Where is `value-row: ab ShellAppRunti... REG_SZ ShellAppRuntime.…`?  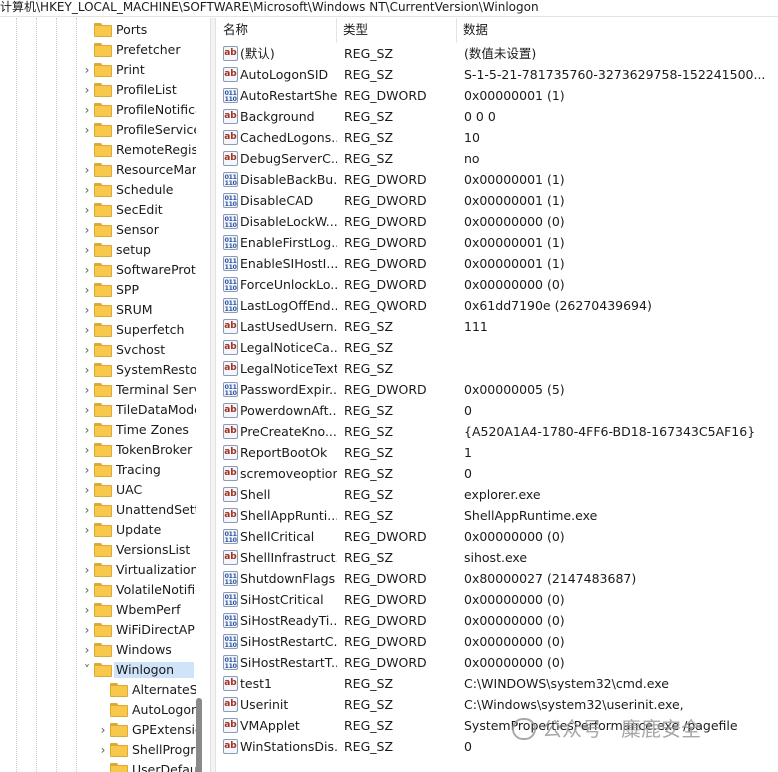 value-row: ab ShellAppRunti... REG_SZ ShellAppRuntime.… is located at coordinates (497, 515).